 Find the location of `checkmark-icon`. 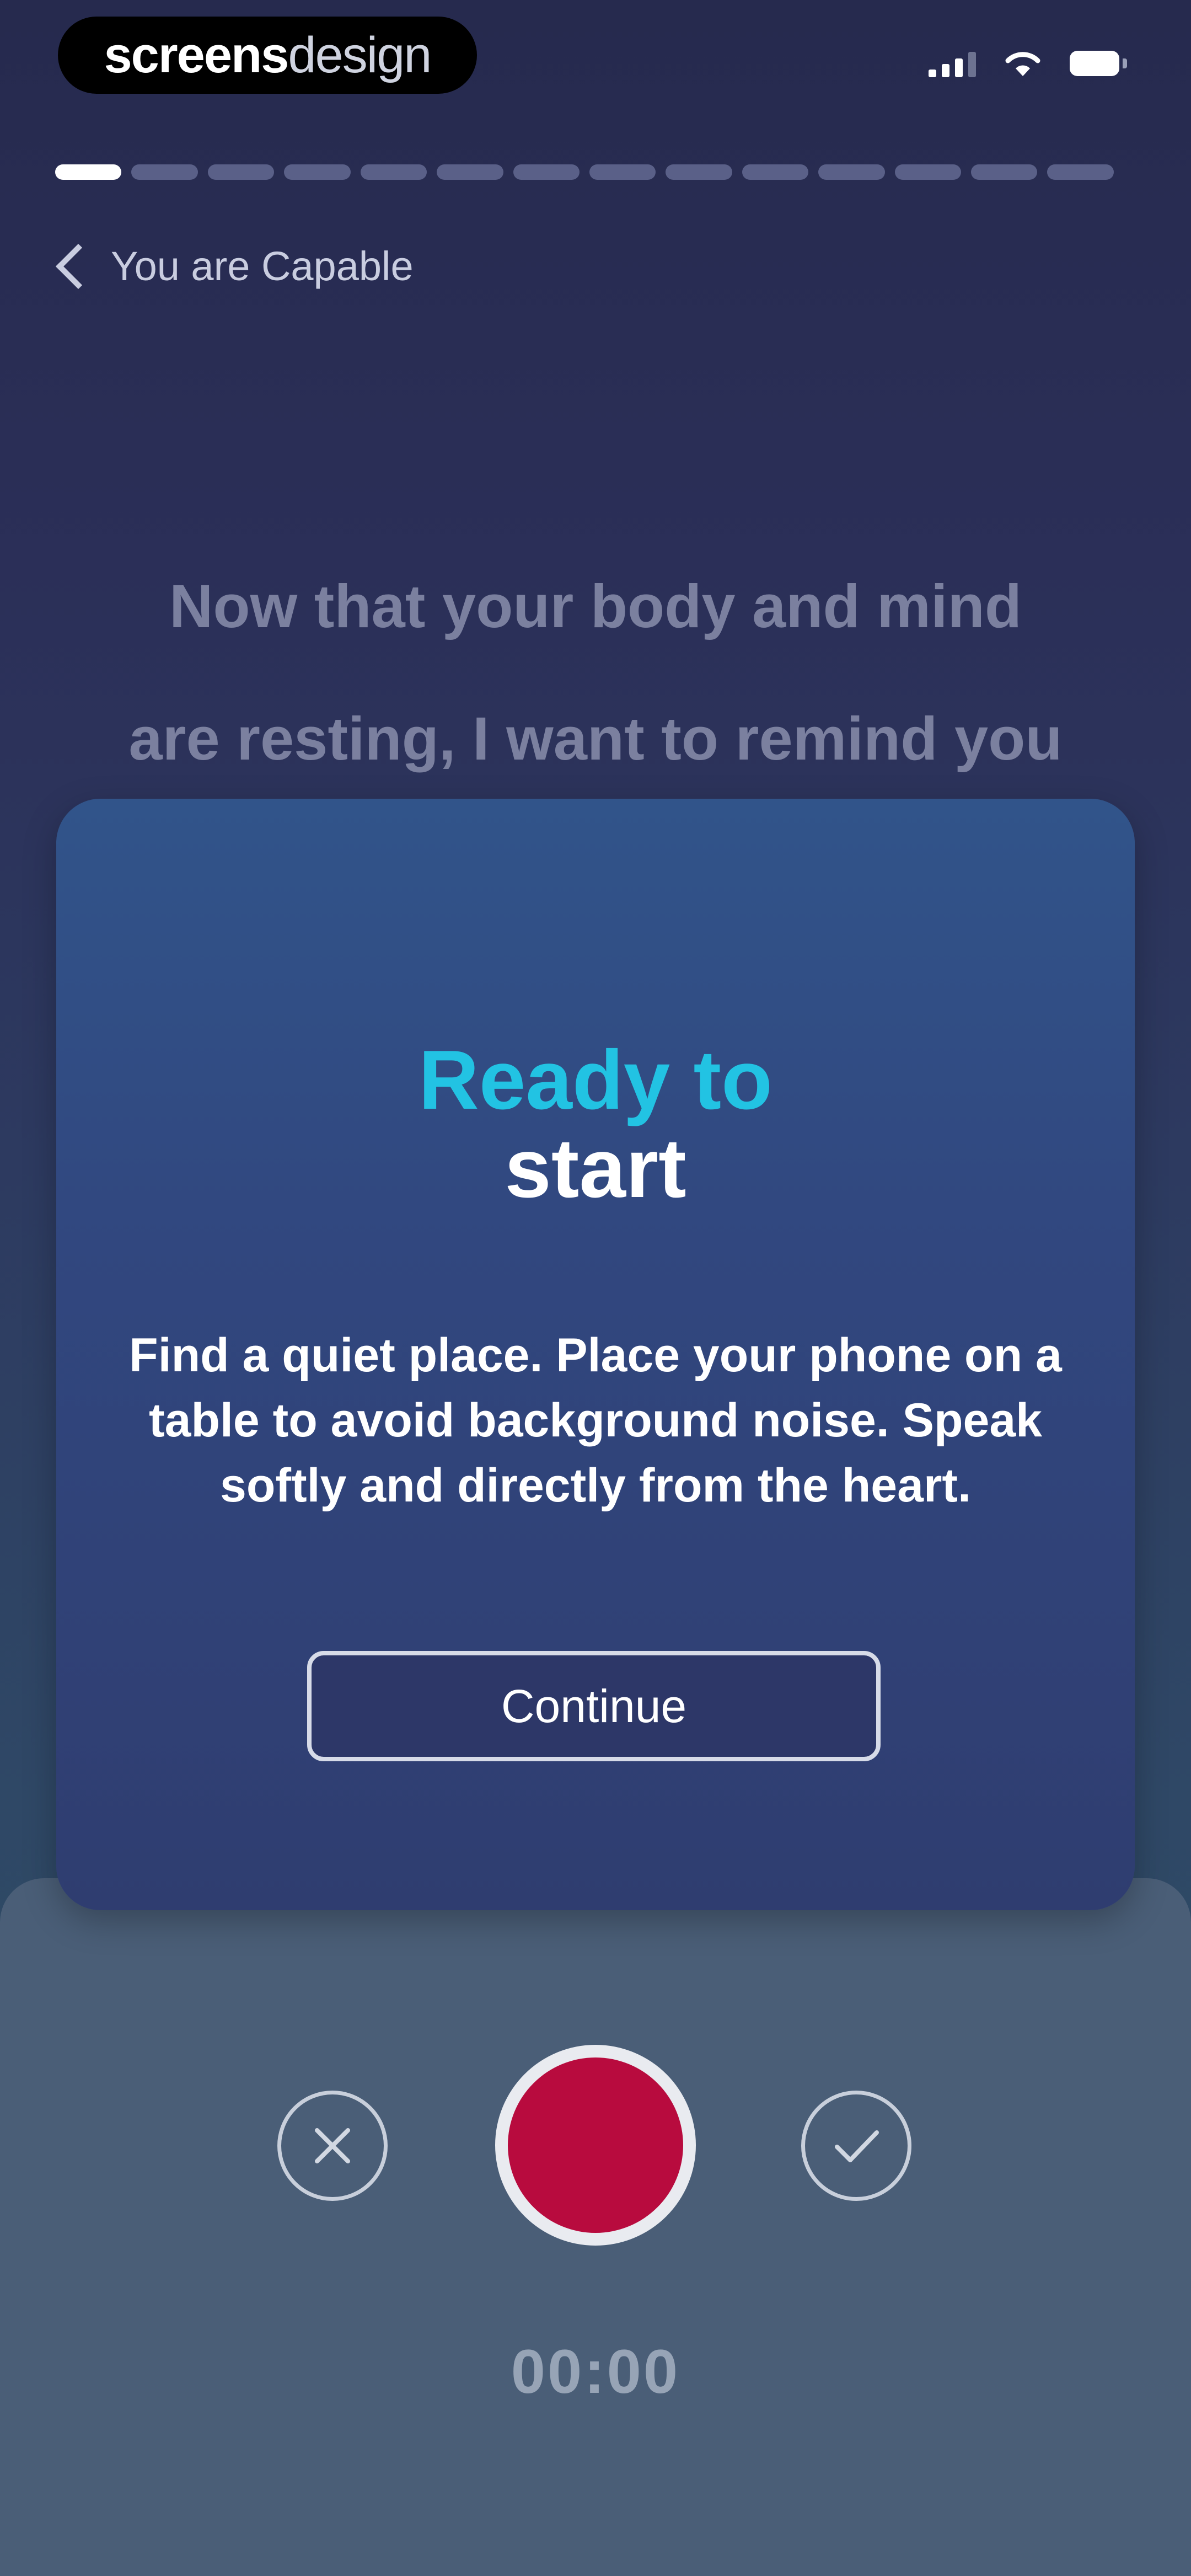

checkmark-icon is located at coordinates (857, 2146).